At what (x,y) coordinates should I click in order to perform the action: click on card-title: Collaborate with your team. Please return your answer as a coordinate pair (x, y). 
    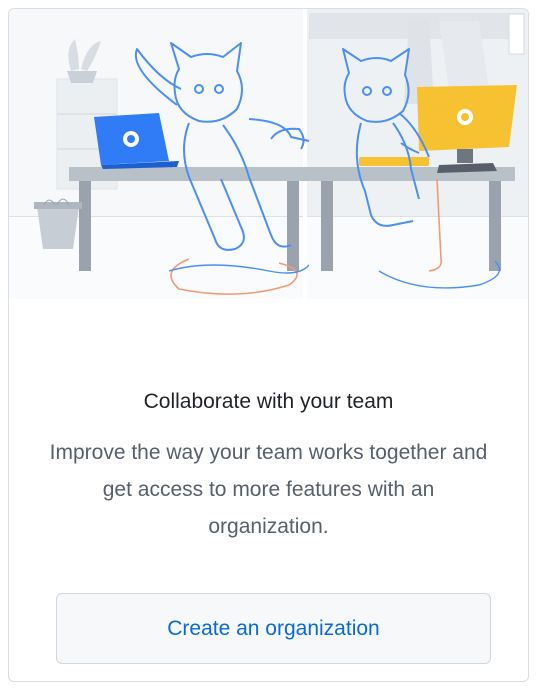
    Looking at the image, I should click on (268, 401).